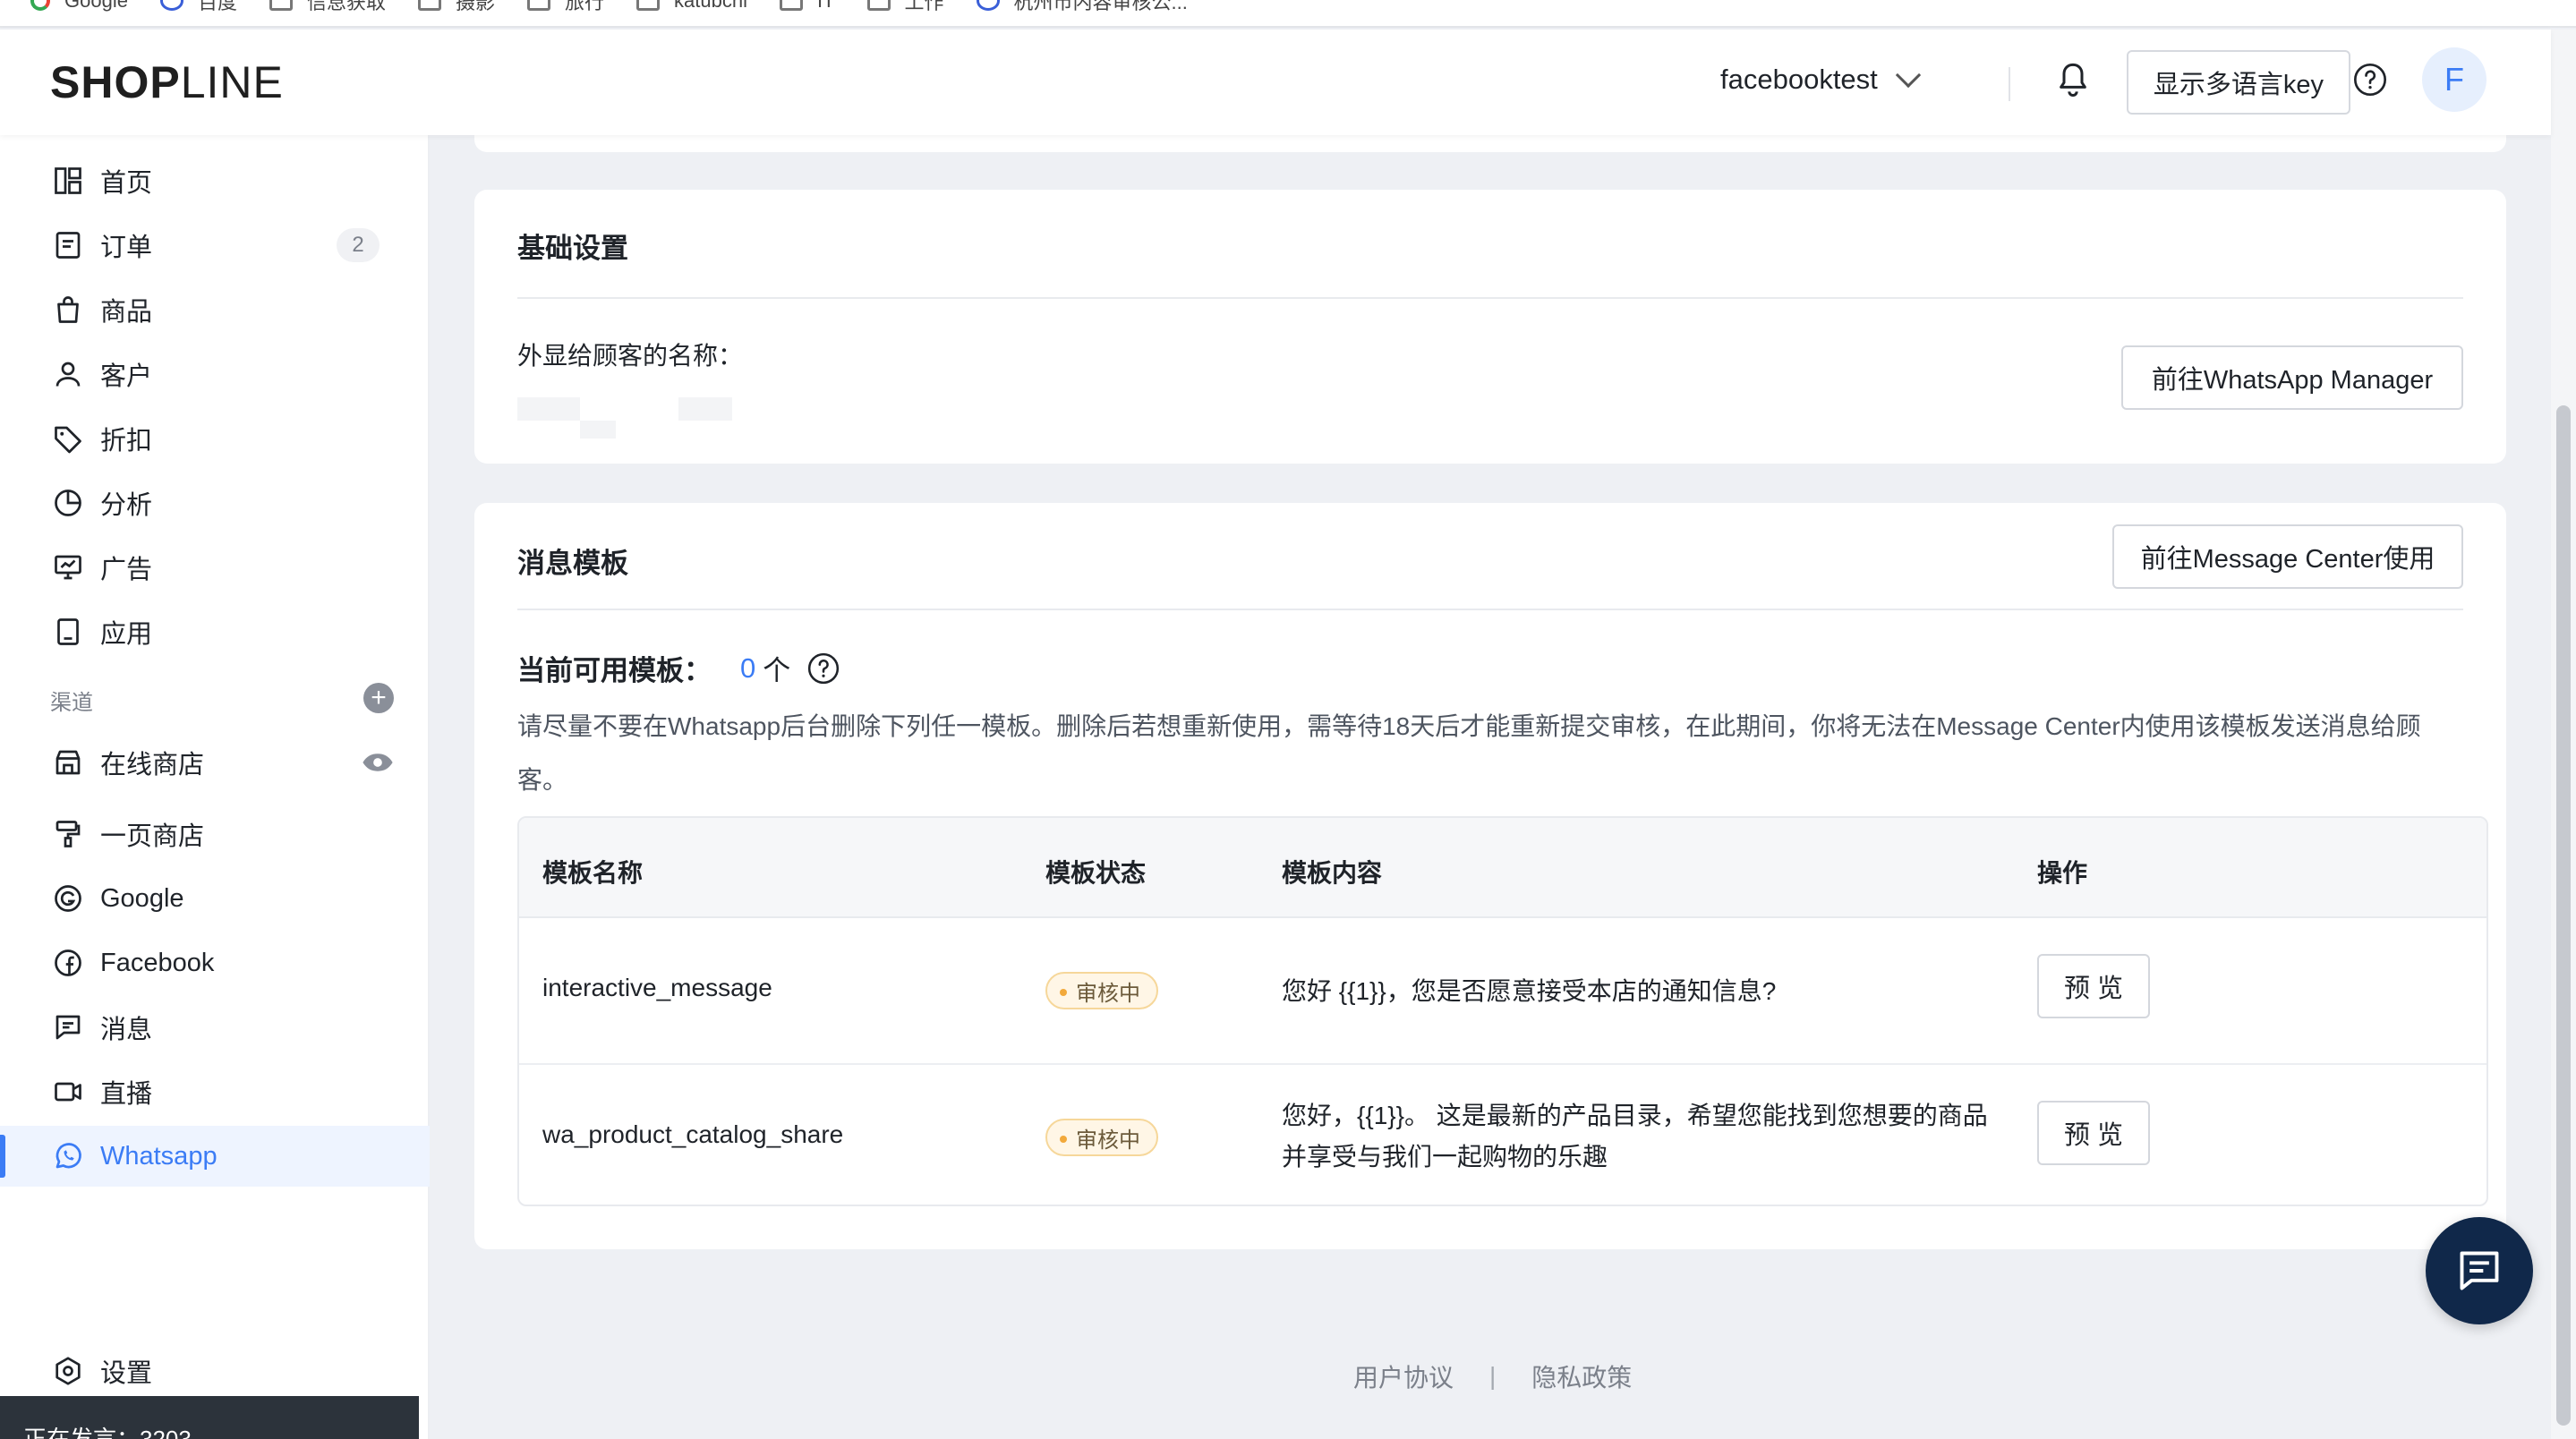 The image size is (2576, 1439). Describe the element at coordinates (1581, 1376) in the screenshot. I see `privacy-link: 隐私政策` at that location.